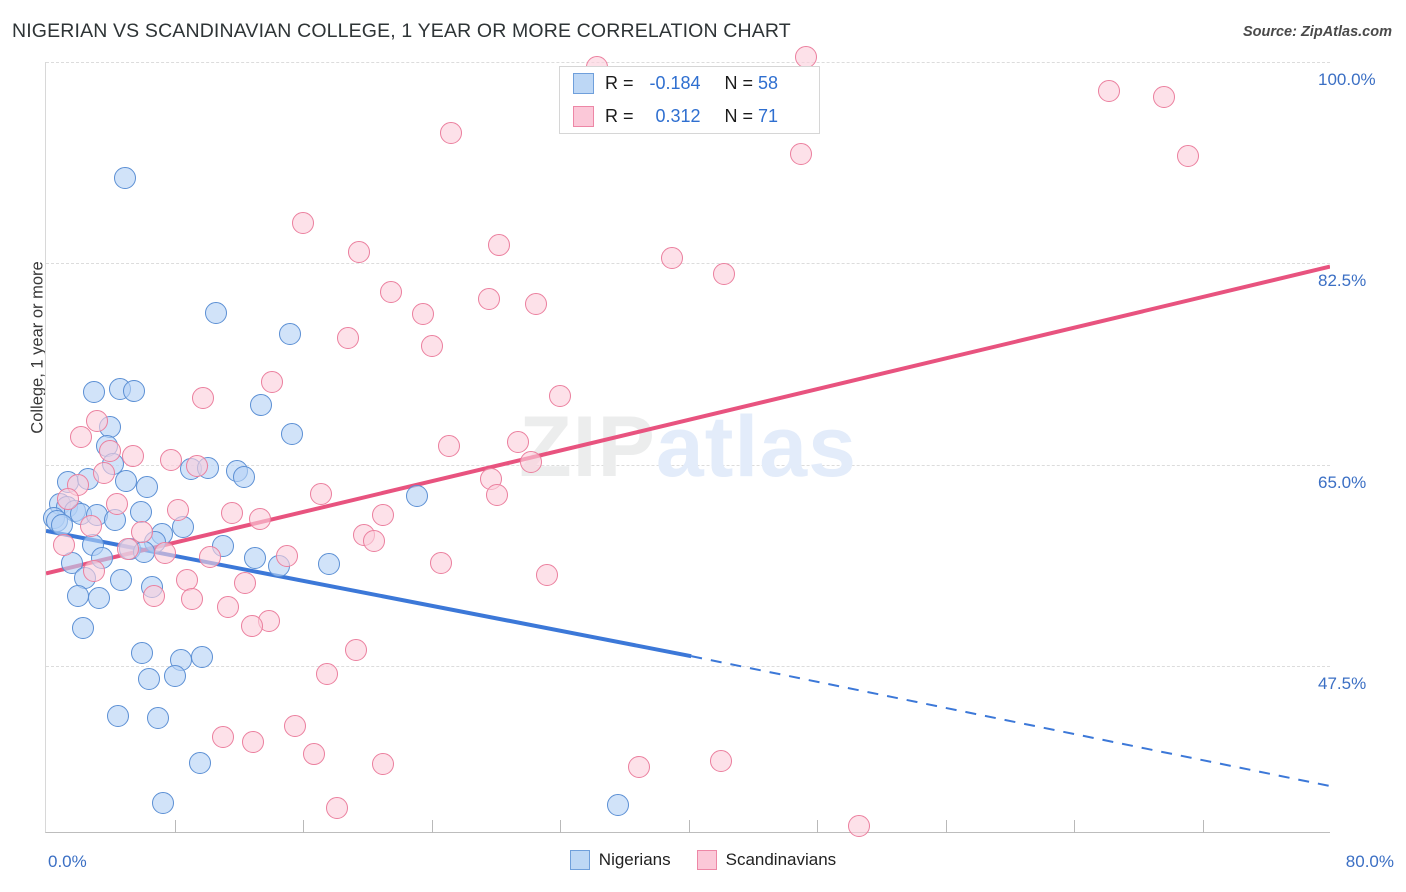 The height and width of the screenshot is (892, 1406). What do you see at coordinates (634, 859) in the screenshot?
I see `legend-label: Nigerians` at bounding box center [634, 859].